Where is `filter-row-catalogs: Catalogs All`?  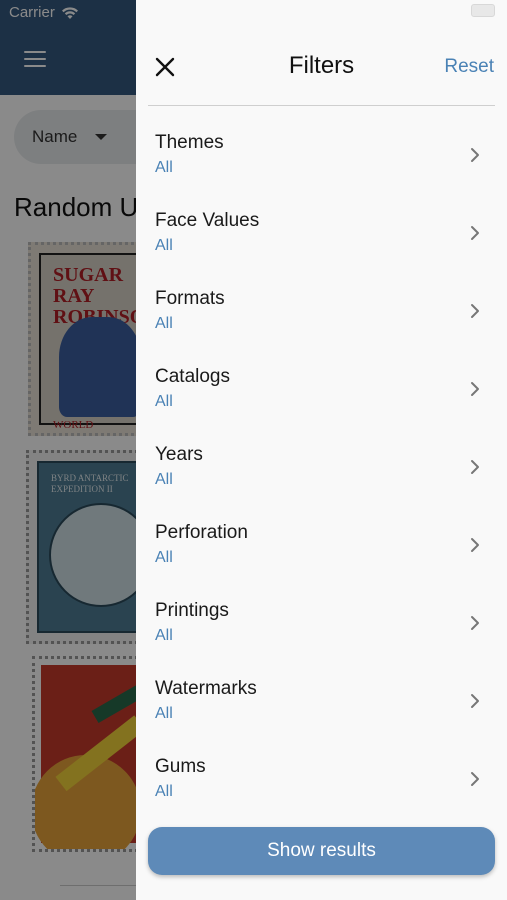 filter-row-catalogs: Catalogs All is located at coordinates (321, 393).